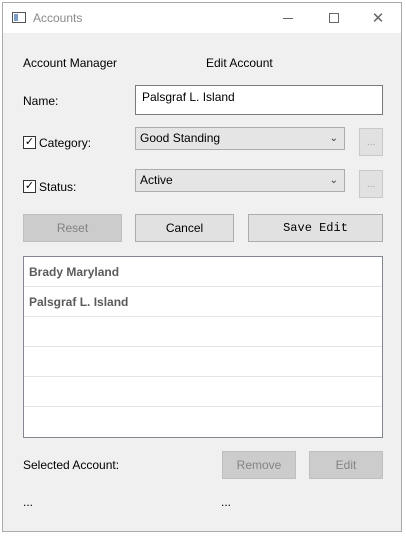 This screenshot has width=406, height=536. I want to click on minimize-icon, so click(288, 18).